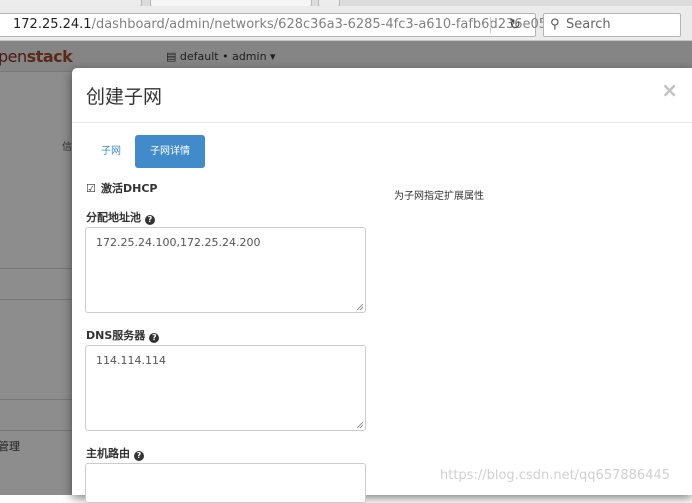  Describe the element at coordinates (555, 475) in the screenshot. I see `watermark-text: https://blog.csdn.net/qq657886445` at that location.